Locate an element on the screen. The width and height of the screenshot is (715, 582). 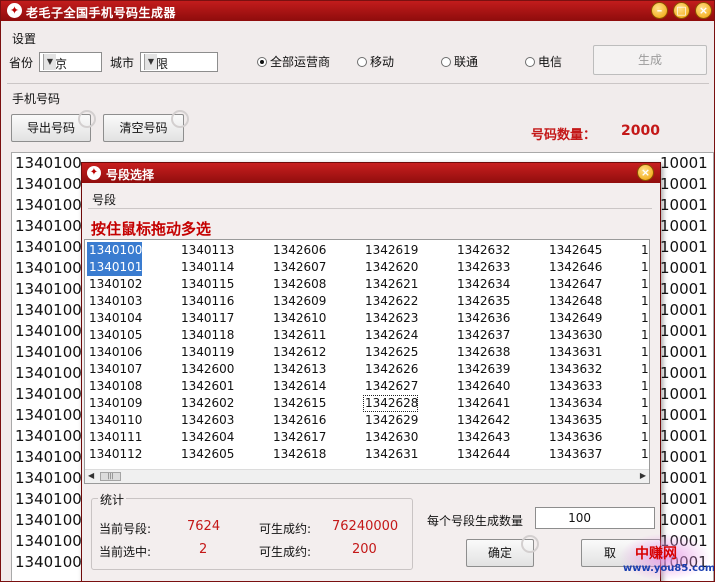
segment-item: 1340115 is located at coordinates (206, 284).